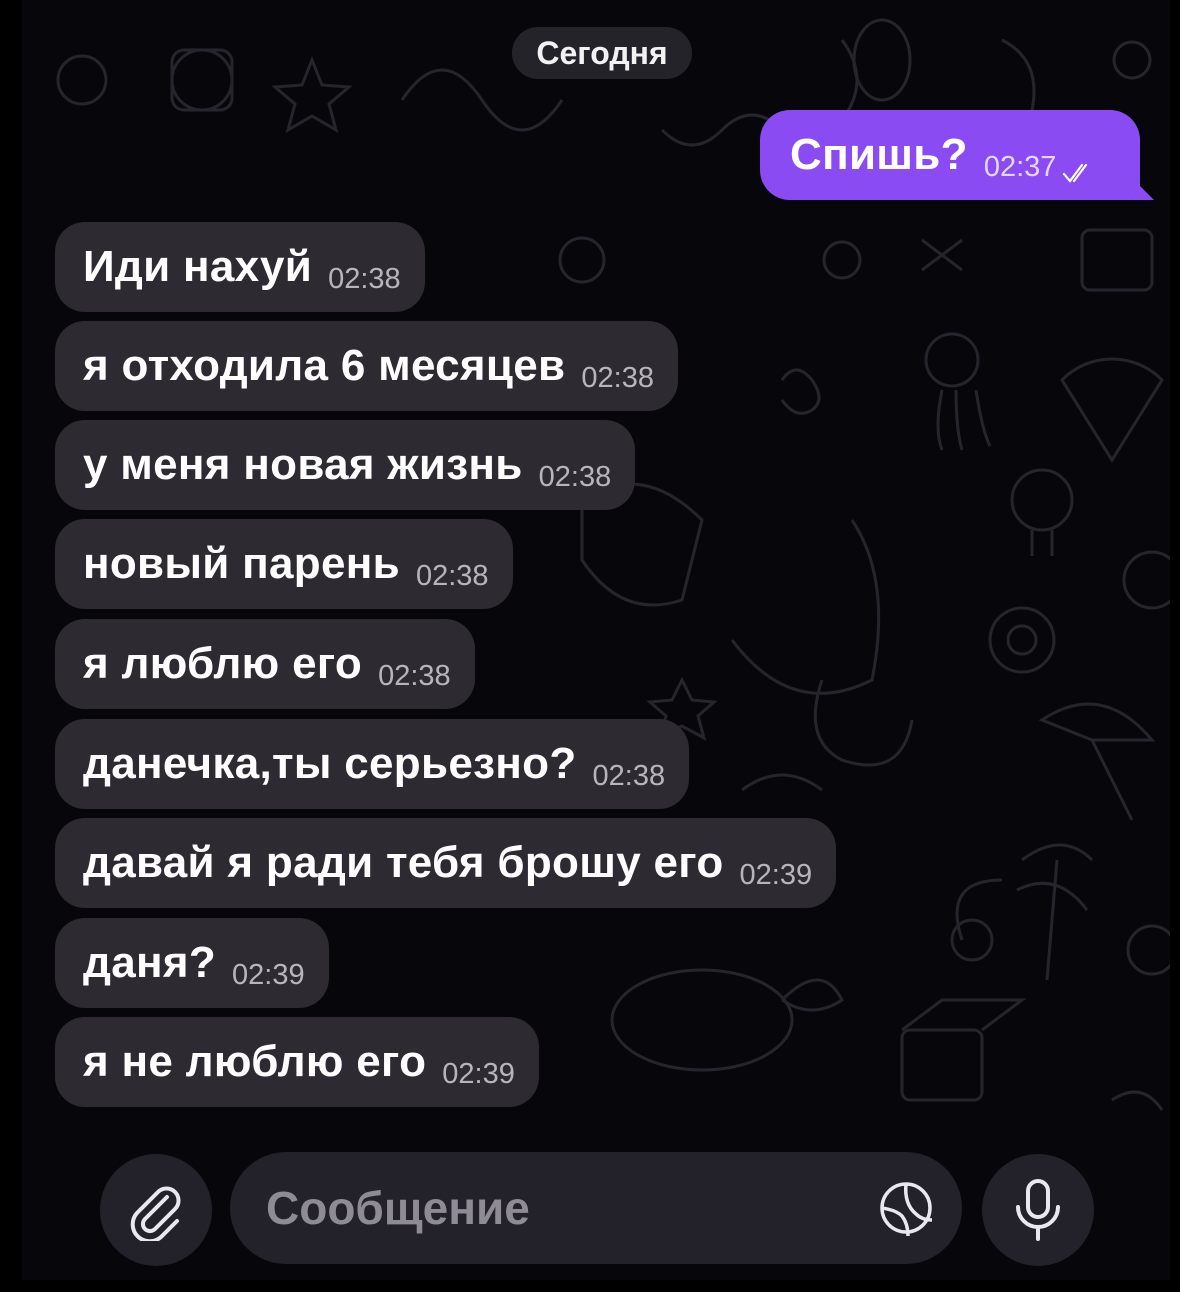  What do you see at coordinates (879, 154) in the screenshot?
I see `message-text: Спишь?` at bounding box center [879, 154].